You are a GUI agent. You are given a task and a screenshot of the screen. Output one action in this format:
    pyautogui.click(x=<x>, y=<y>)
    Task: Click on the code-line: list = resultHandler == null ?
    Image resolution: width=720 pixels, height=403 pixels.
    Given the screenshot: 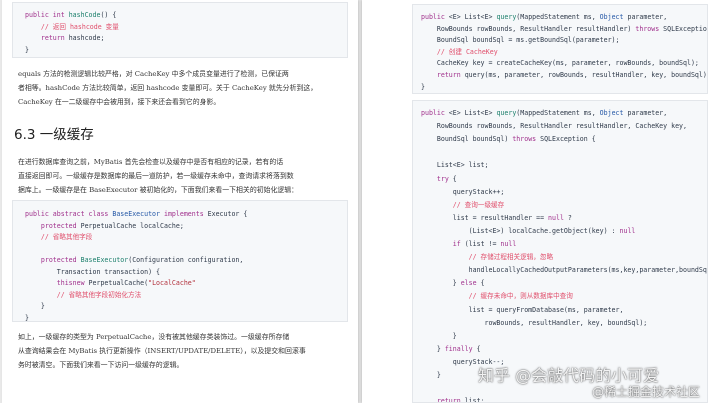 What is the action you would take?
    pyautogui.click(x=496, y=218)
    